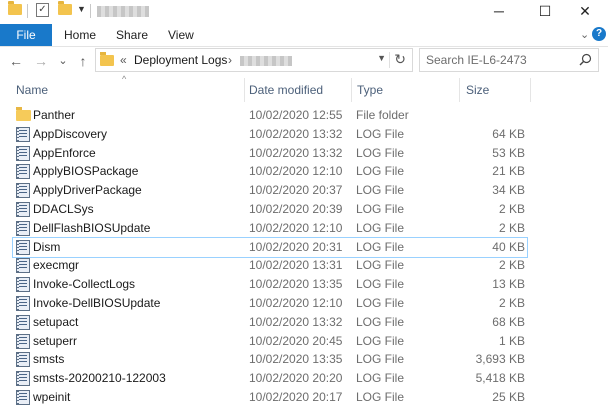 The width and height of the screenshot is (608, 417). What do you see at coordinates (508, 133) in the screenshot?
I see `file-size: 64 KB` at bounding box center [508, 133].